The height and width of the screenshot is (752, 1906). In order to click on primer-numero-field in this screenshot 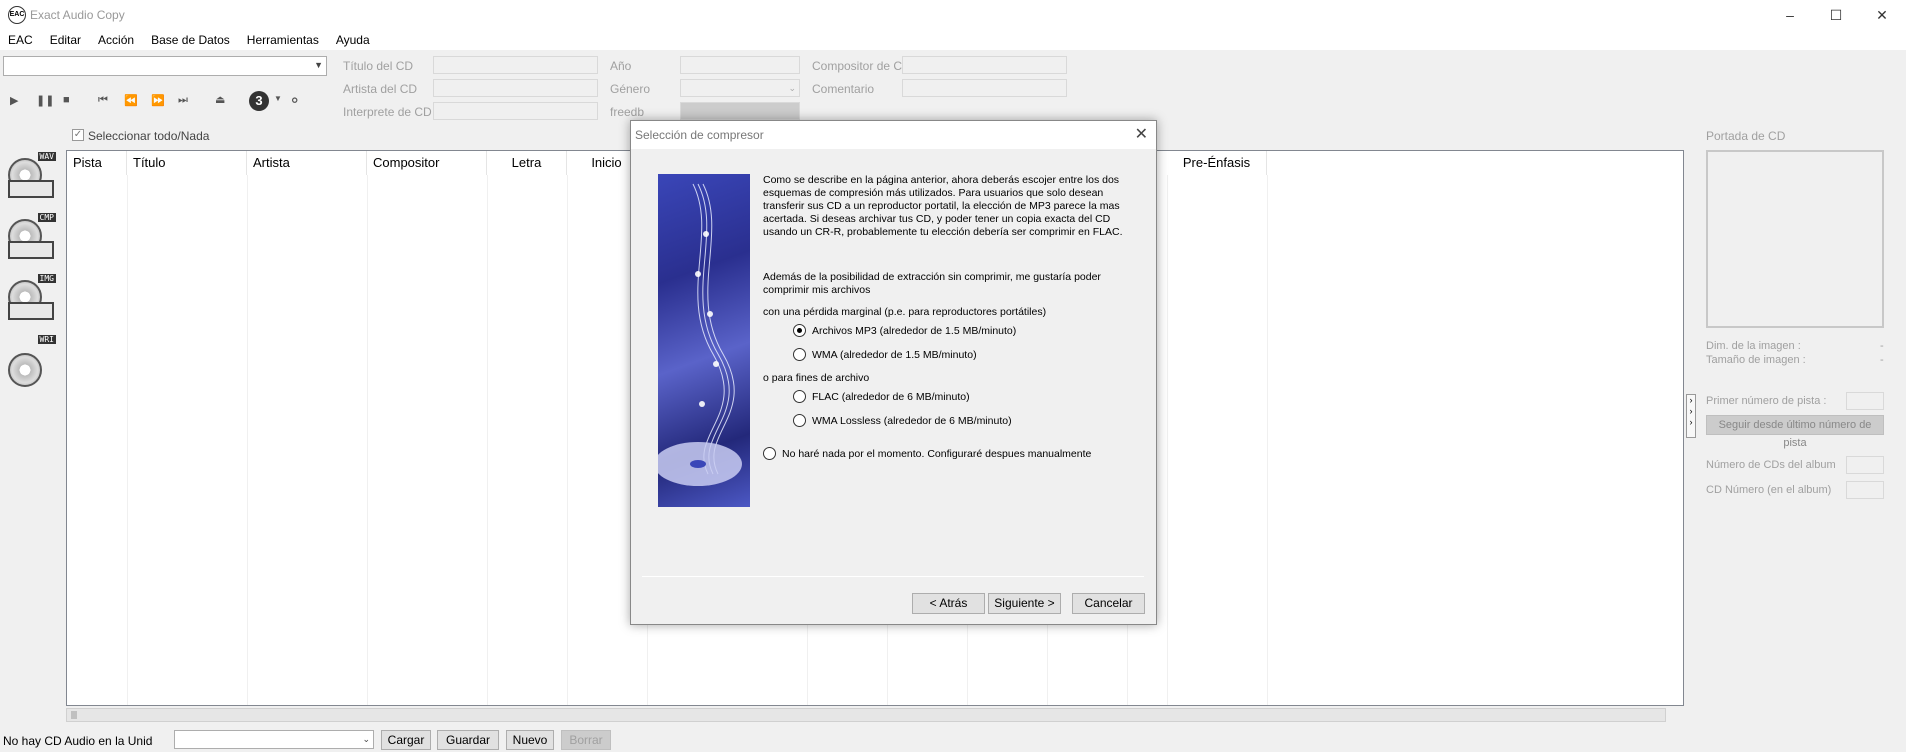, I will do `click(1865, 401)`.